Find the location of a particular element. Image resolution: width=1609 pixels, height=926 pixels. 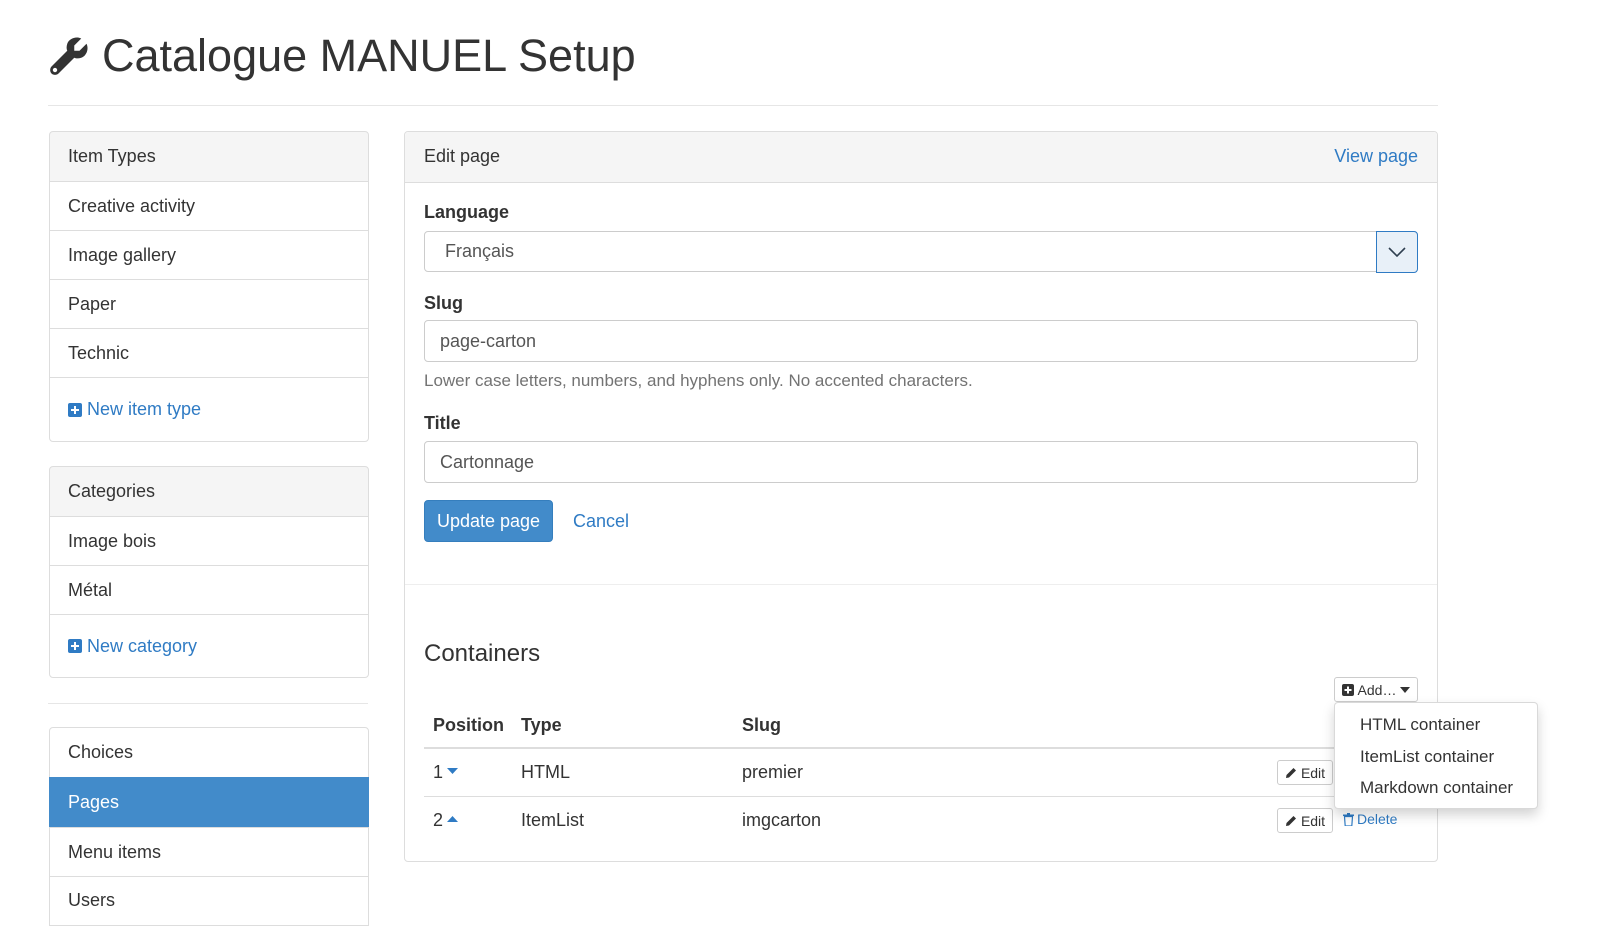

cancel-link: Cancel is located at coordinates (601, 521).